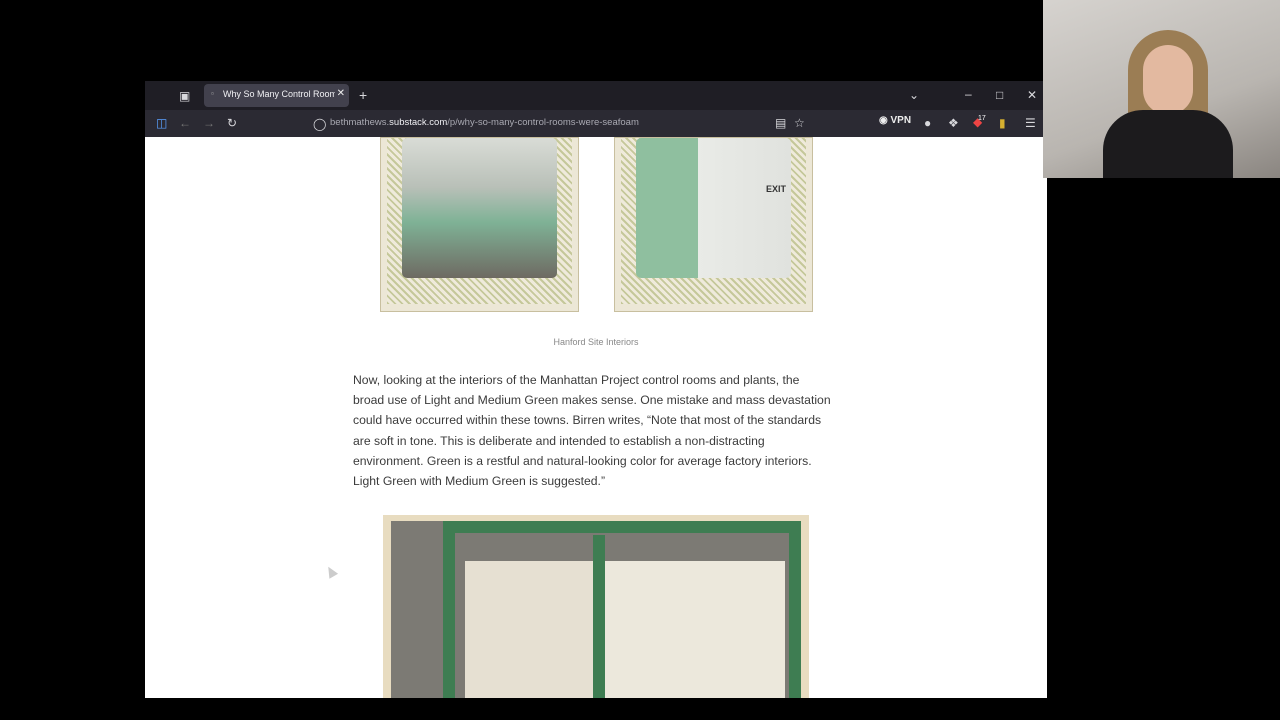 The image size is (1280, 720). Describe the element at coordinates (232, 123) in the screenshot. I see `reload-icon: ↻` at that location.